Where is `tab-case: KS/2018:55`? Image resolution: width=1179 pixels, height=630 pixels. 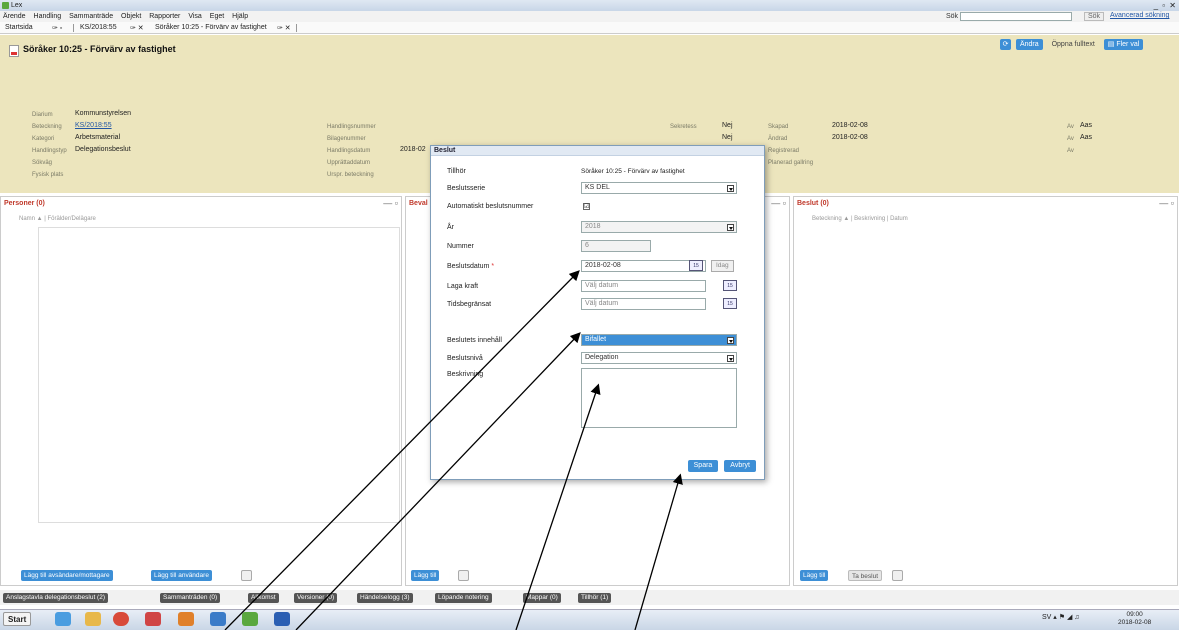 tab-case: KS/2018:55 is located at coordinates (98, 27).